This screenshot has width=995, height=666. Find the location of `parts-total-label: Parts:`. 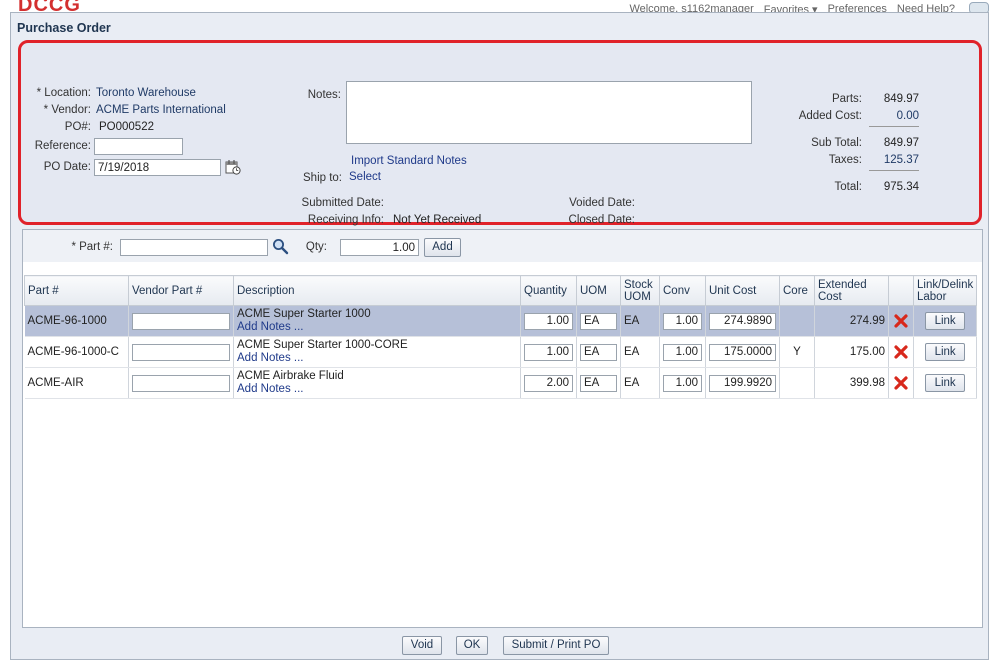

parts-total-label: Parts: is located at coordinates (846, 99).